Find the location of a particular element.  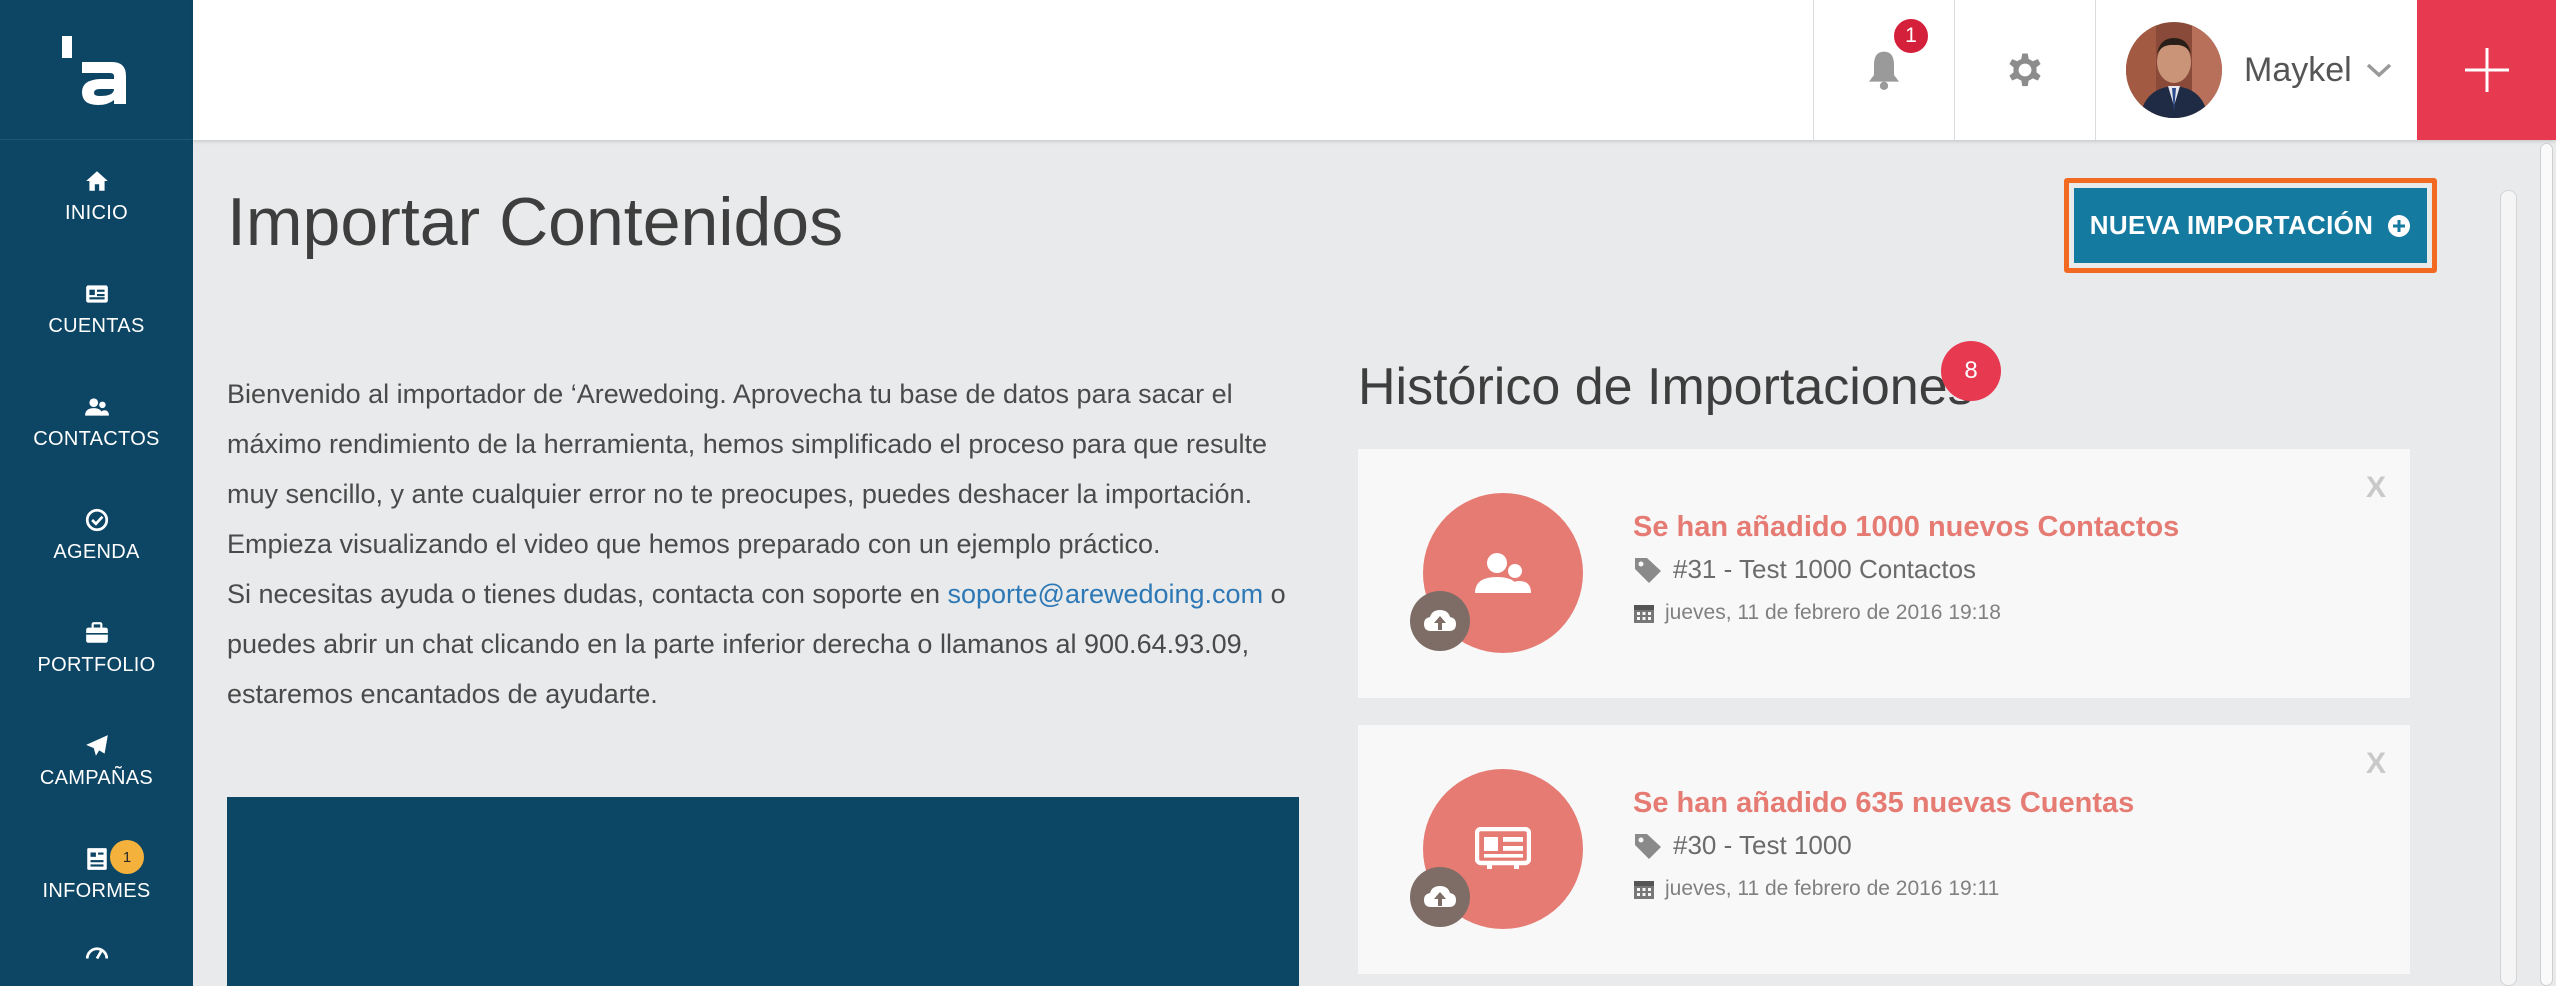

import-card-date: jueves, 11 de febrero de 2016 19:18 is located at coordinates (1817, 613).